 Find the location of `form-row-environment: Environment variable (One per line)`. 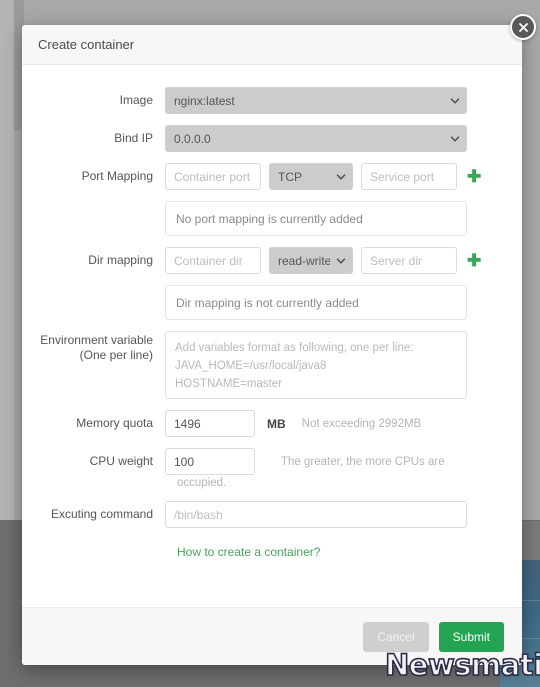

form-row-environment: Environment variable (One per line) is located at coordinates (272, 365).